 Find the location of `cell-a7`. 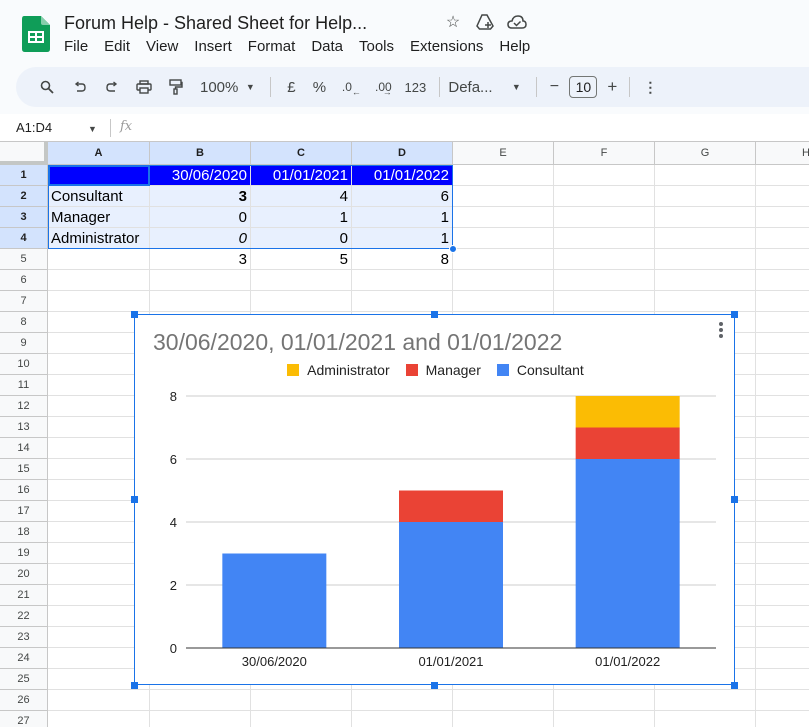

cell-a7 is located at coordinates (99, 301).